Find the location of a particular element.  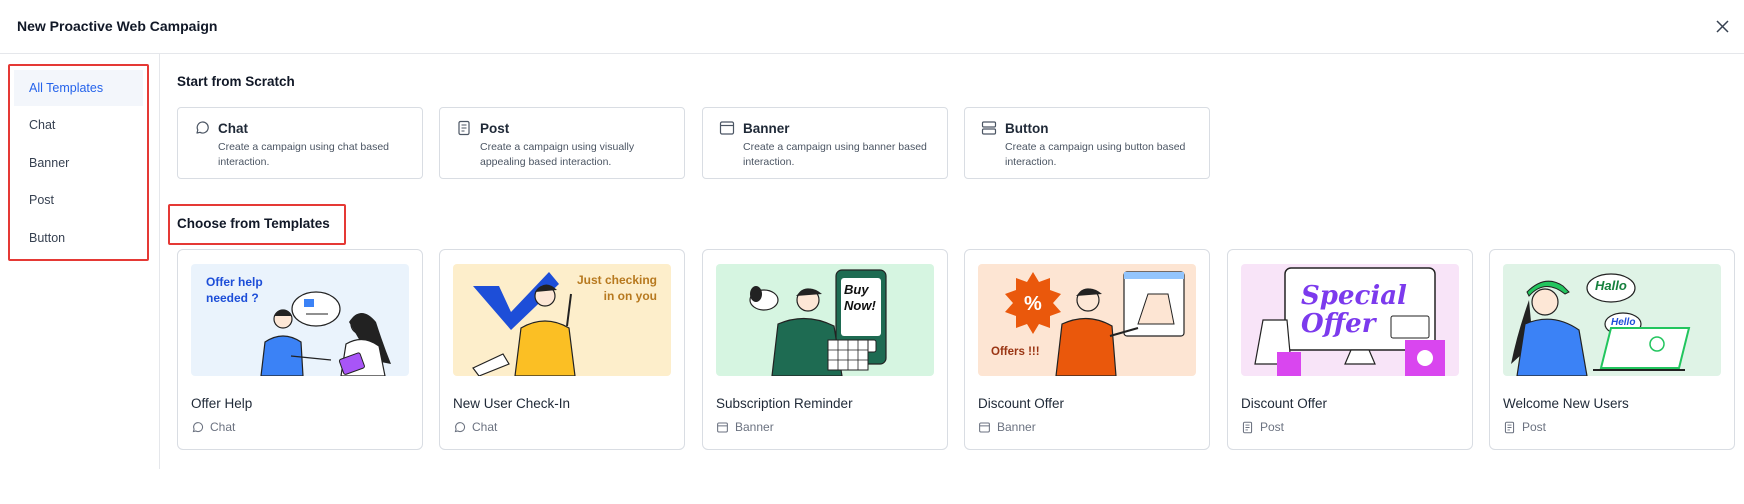

close-icon is located at coordinates (1722, 26).